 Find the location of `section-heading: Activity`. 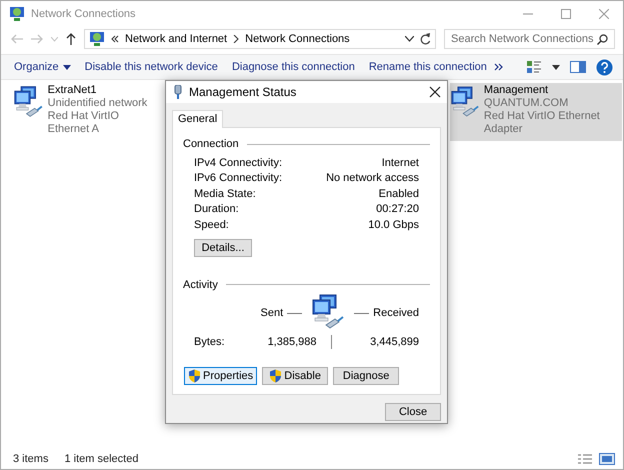

section-heading: Activity is located at coordinates (200, 284).